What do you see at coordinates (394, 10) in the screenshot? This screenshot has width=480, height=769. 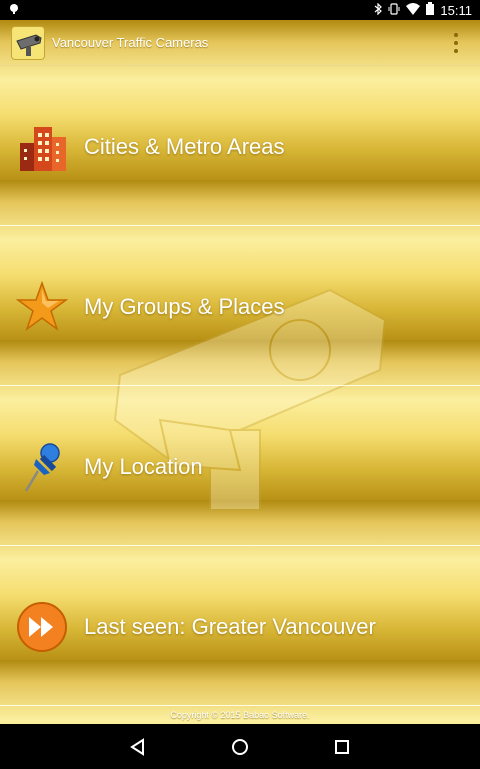 I see `vibrate-icon` at bounding box center [394, 10].